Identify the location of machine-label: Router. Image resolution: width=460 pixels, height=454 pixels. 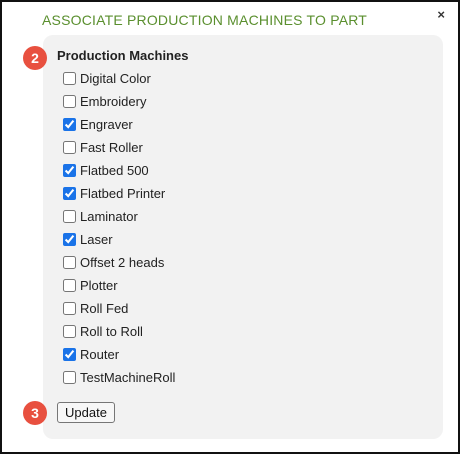
(99, 354).